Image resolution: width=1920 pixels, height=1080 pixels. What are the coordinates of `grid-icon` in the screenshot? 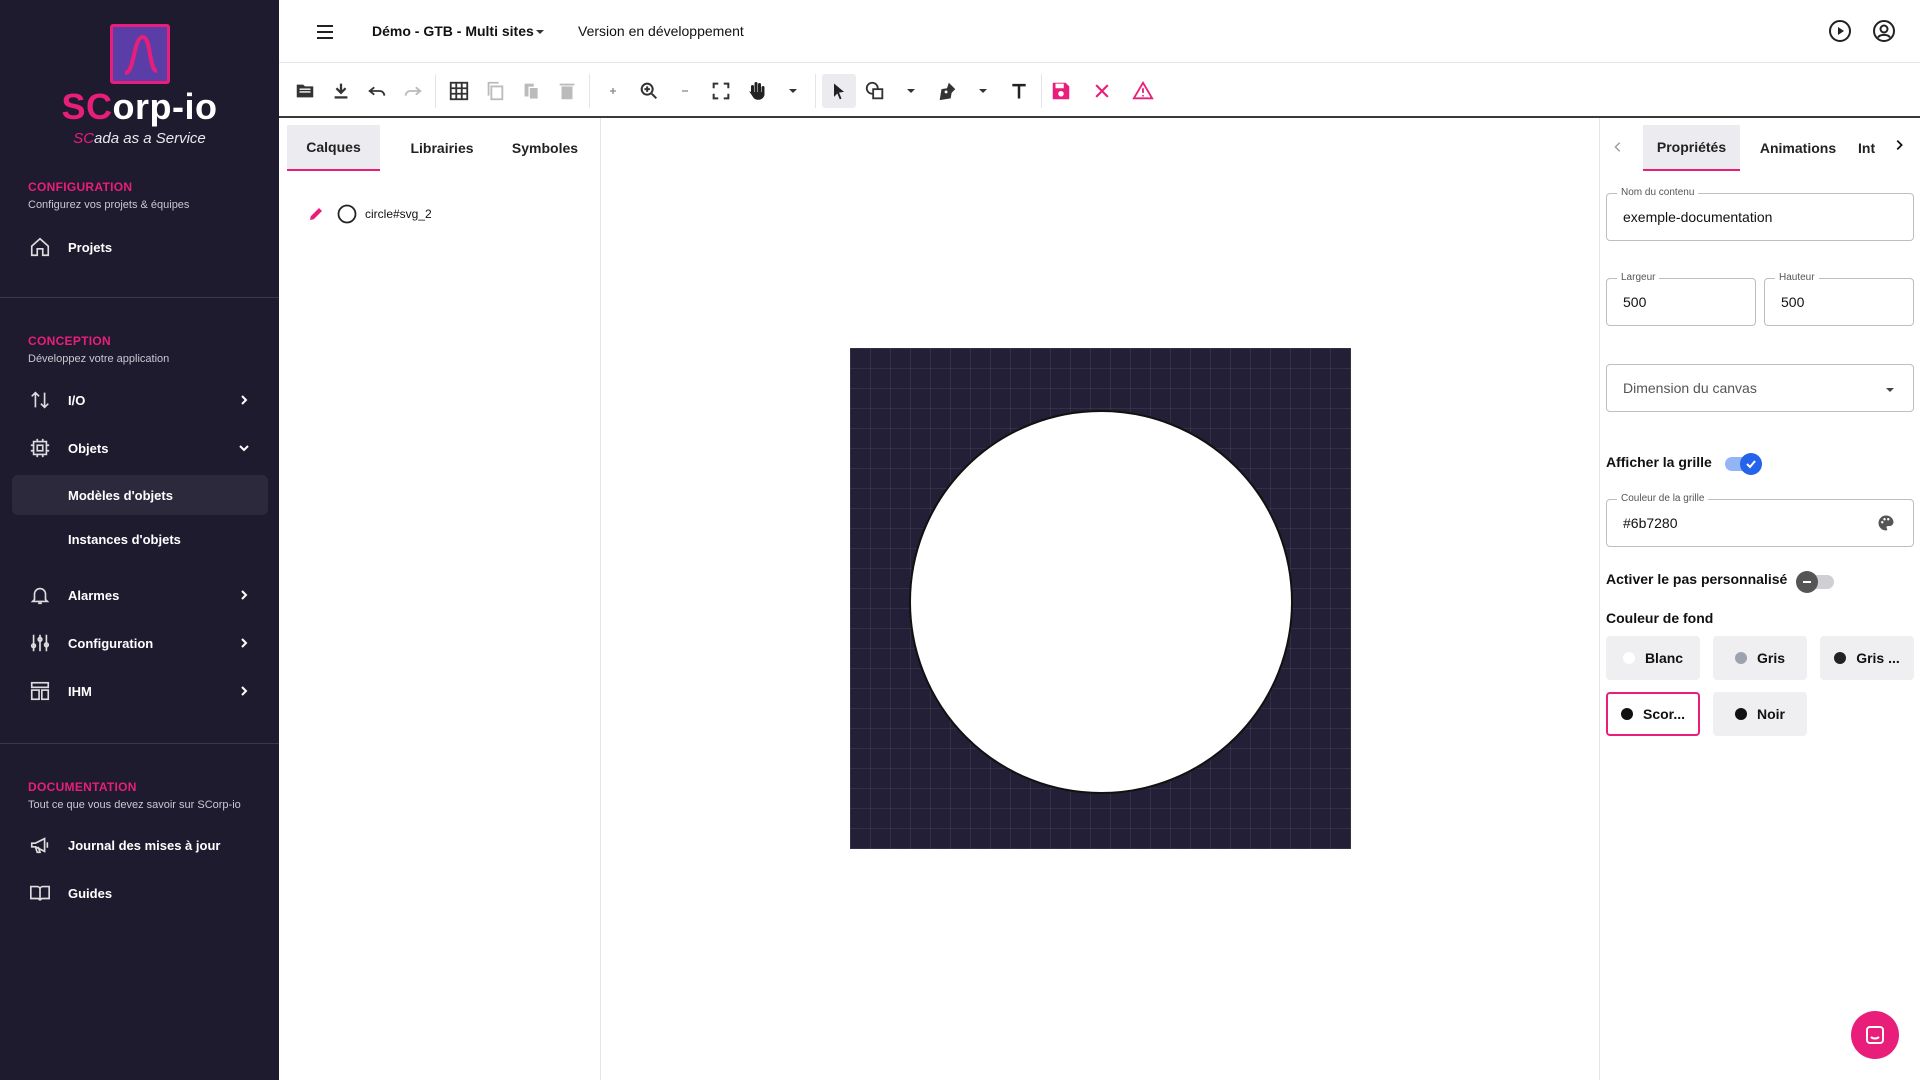 It's located at (459, 91).